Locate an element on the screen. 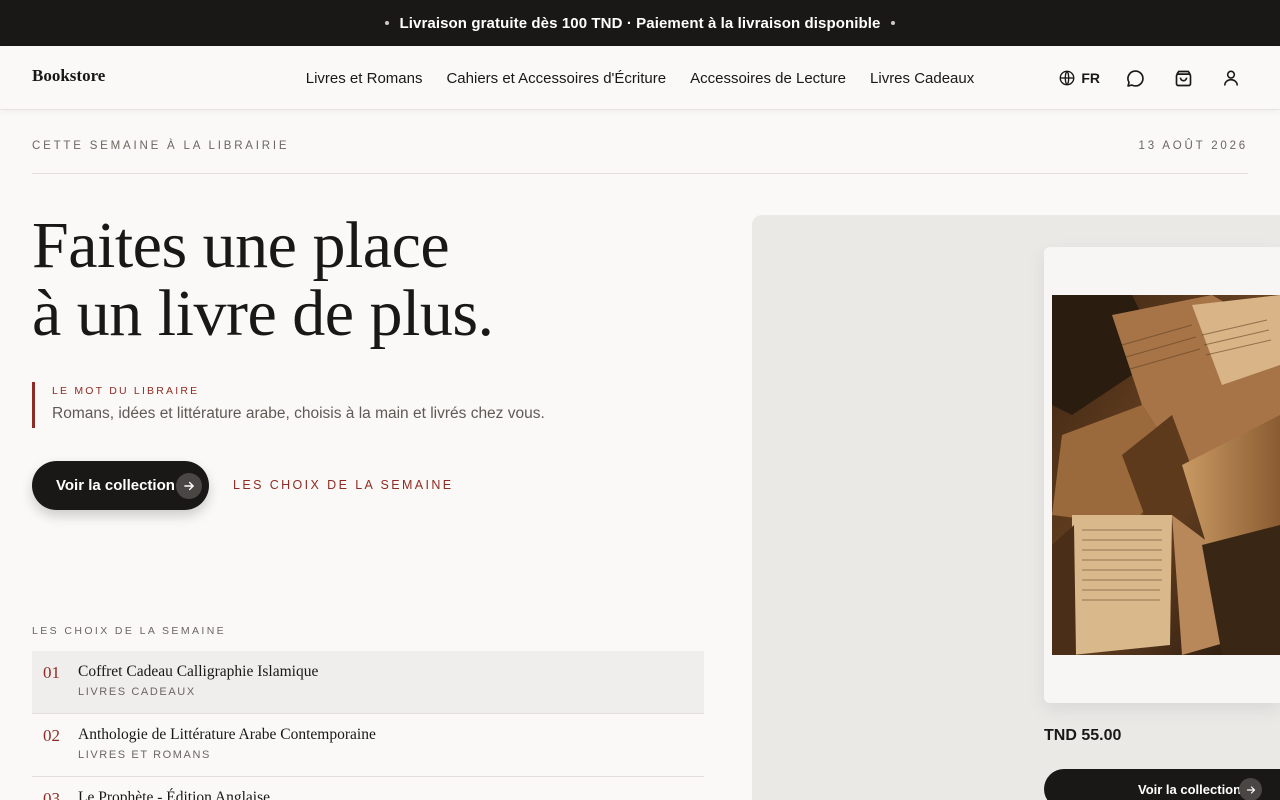 This screenshot has width=1280, height=800. list-item: 03 Le Prophète - Édition Anglaise is located at coordinates (368, 788).